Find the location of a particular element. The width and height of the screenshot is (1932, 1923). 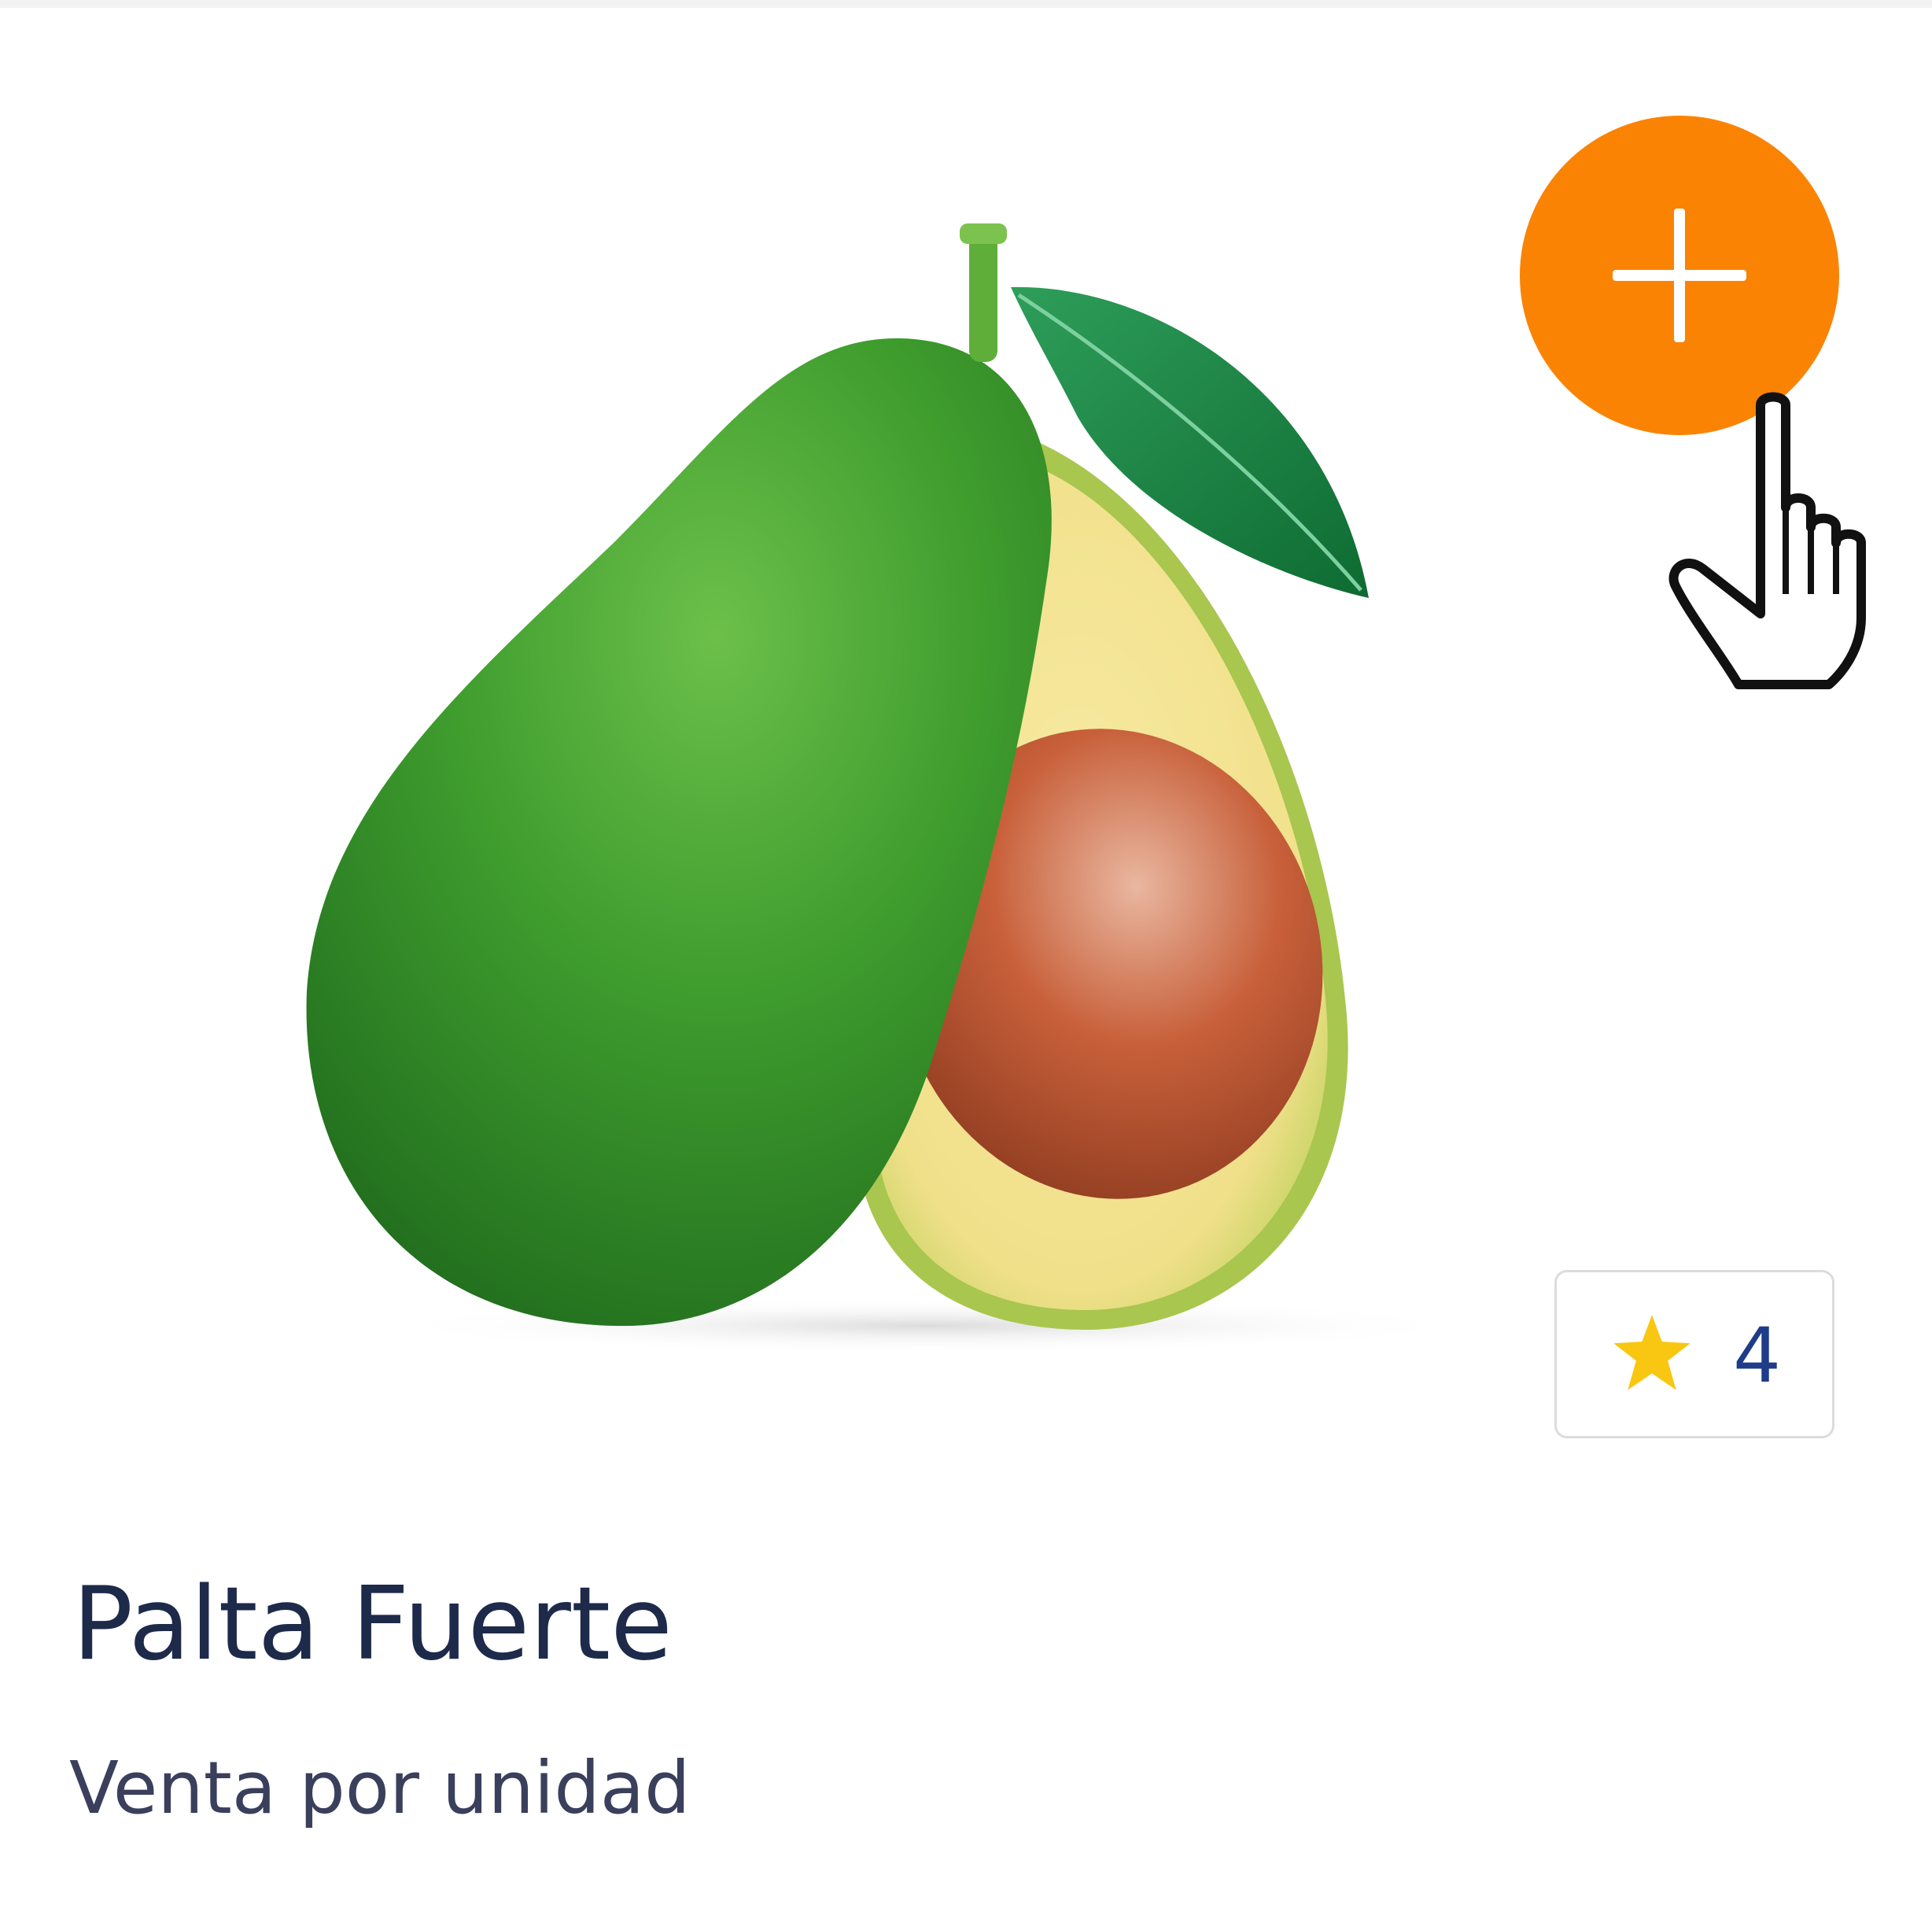

hand-cursor-icon is located at coordinates (1767, 540).